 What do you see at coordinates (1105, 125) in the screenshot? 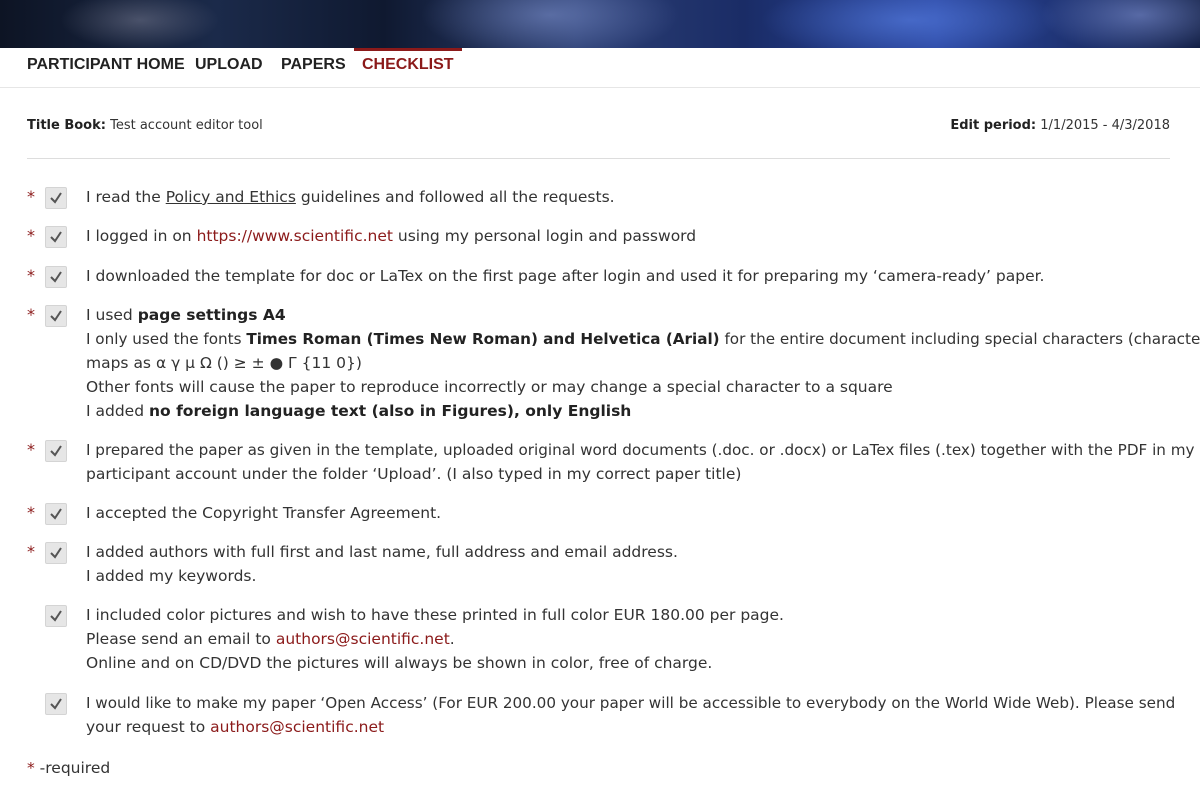
I see `edit-period-value: 1/1/2015 - 4/3/2018` at bounding box center [1105, 125].